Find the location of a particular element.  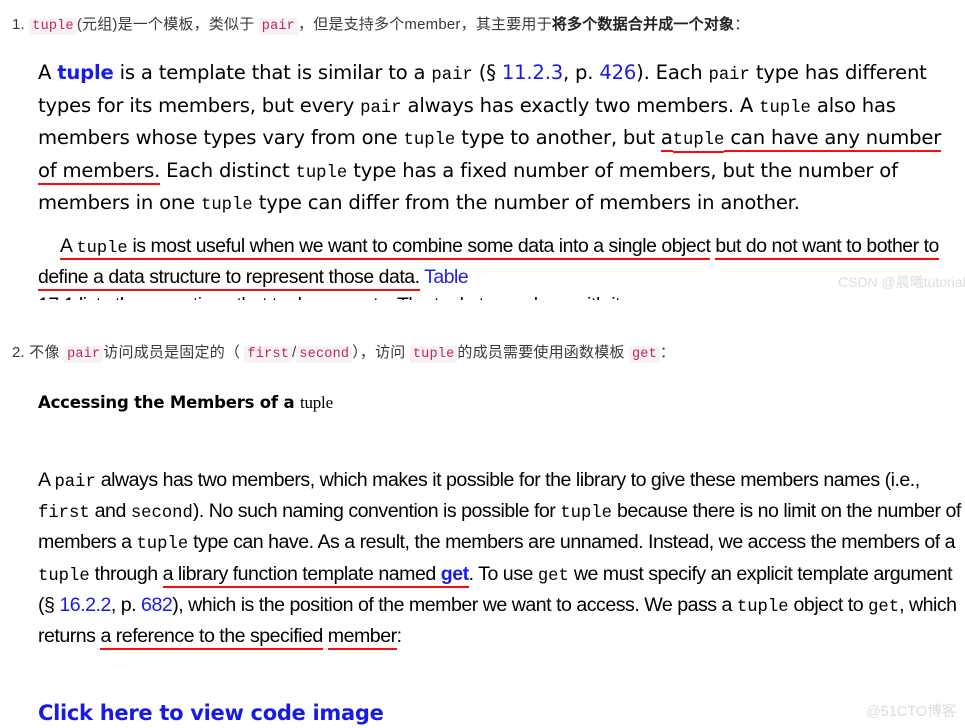

inline-code-tuple: tuple is located at coordinates (53, 26).